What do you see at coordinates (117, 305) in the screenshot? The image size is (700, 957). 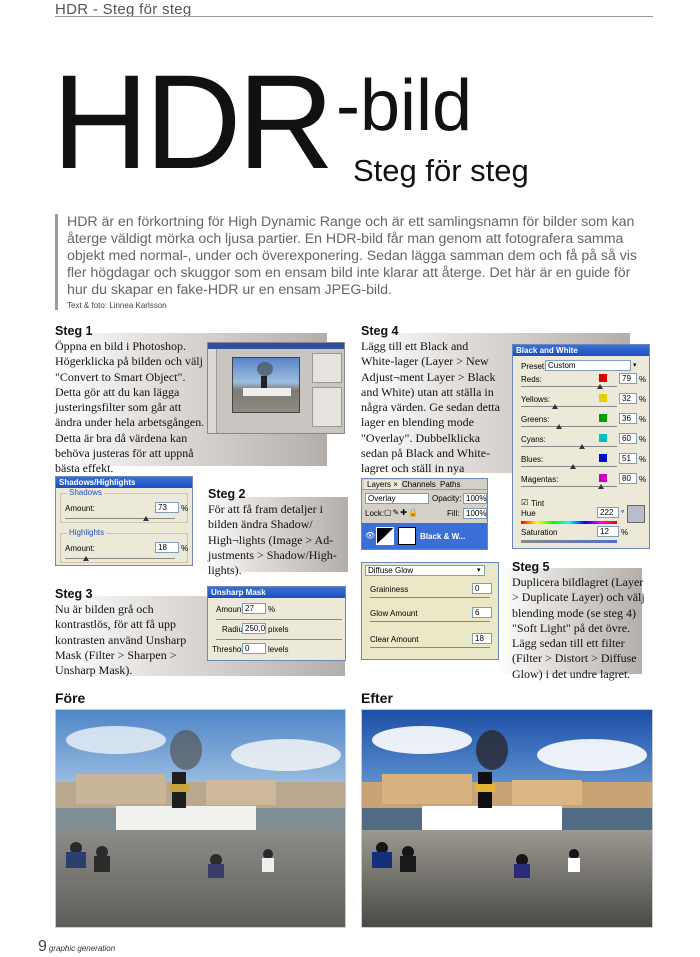 I see `photo-credit: Text & foto: Linnea Karlsson` at bounding box center [117, 305].